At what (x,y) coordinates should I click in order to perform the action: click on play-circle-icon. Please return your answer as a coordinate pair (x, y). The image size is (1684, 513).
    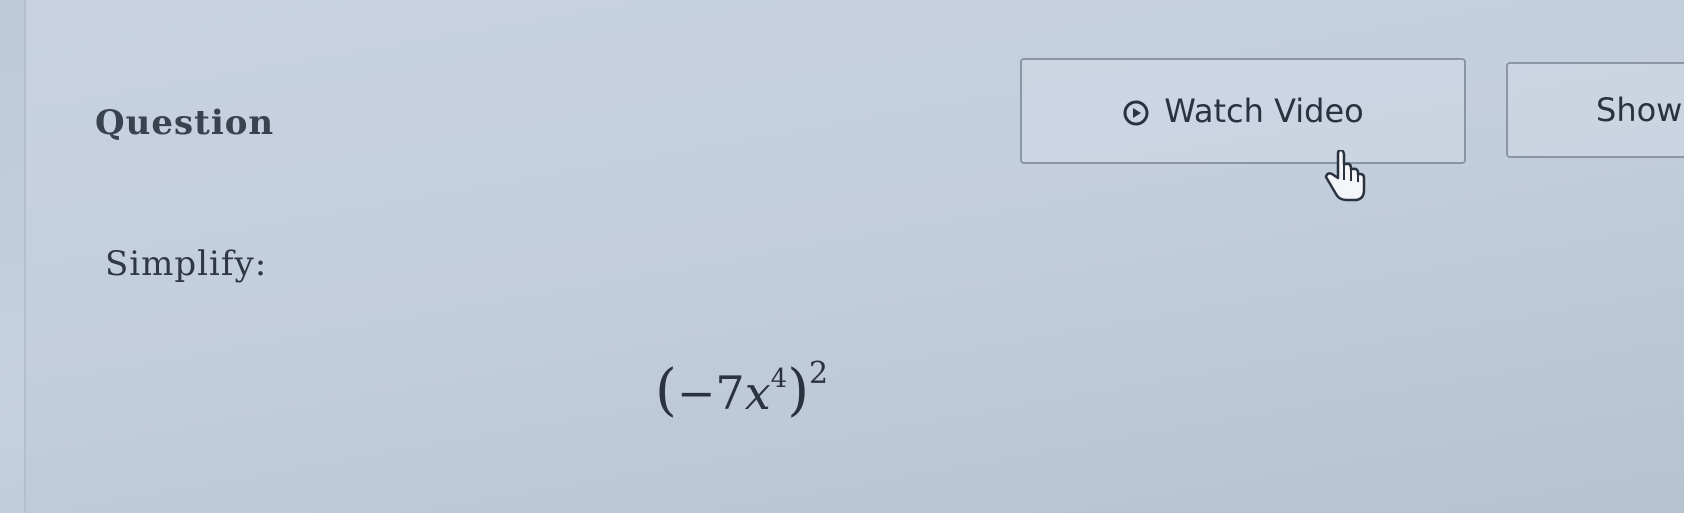
    Looking at the image, I should click on (1136, 111).